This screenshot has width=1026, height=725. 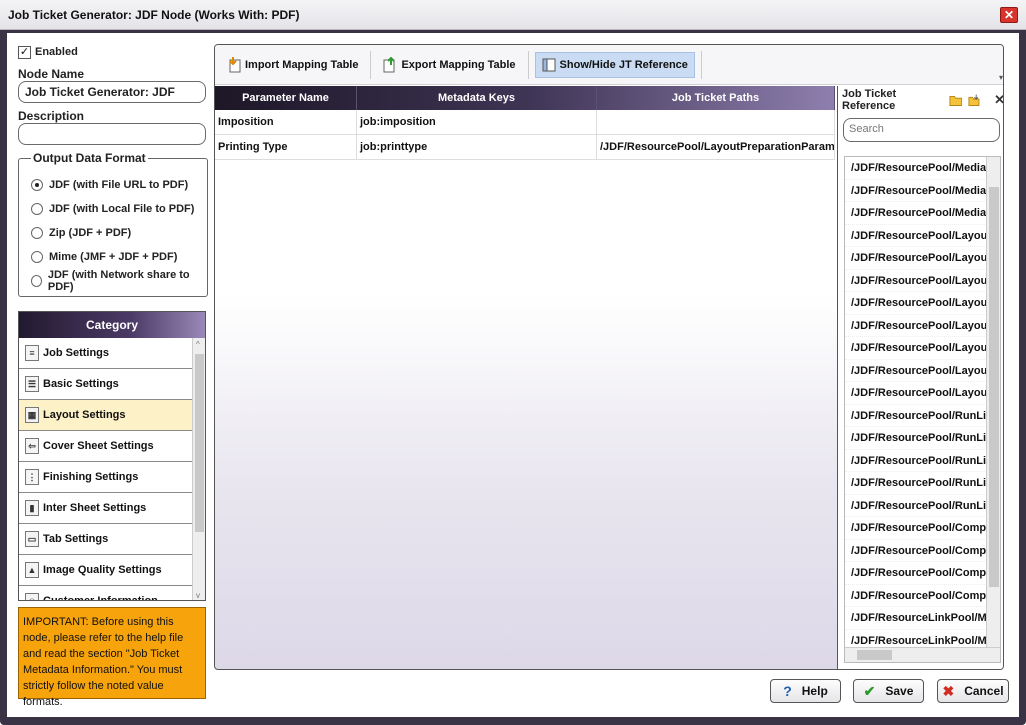 I want to click on category-item: ⋮ Finishing Settings, so click(x=105, y=477).